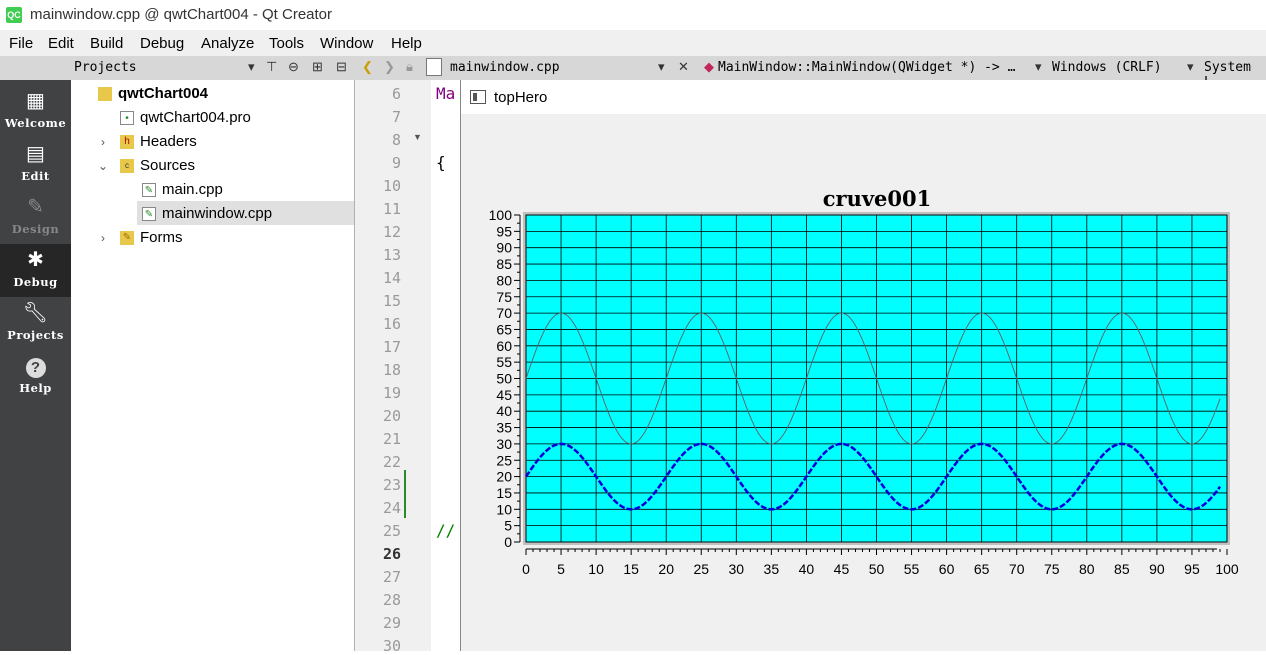 The height and width of the screenshot is (655, 1266). Describe the element at coordinates (286, 43) in the screenshot. I see `menu-tools: Tools` at that location.